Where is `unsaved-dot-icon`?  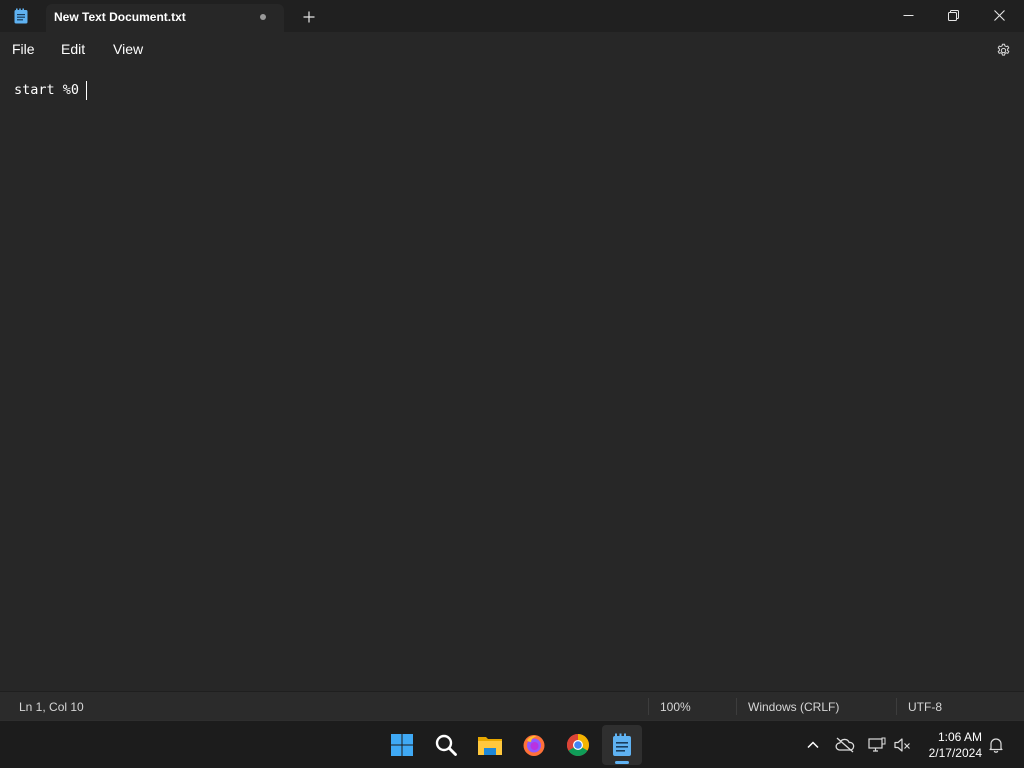
unsaved-dot-icon is located at coordinates (263, 17).